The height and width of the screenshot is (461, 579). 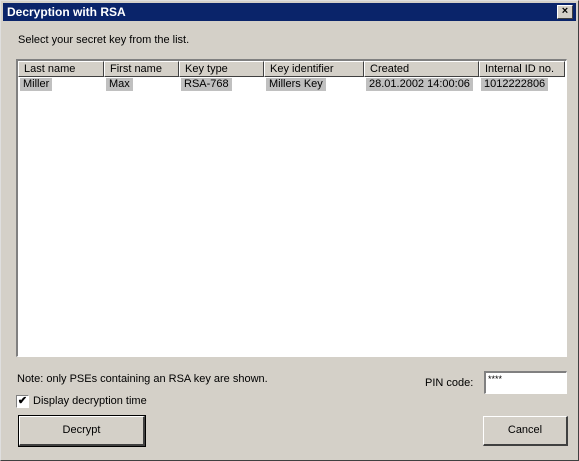 I want to click on cell-key-identifier: Millers Key, so click(x=296, y=84).